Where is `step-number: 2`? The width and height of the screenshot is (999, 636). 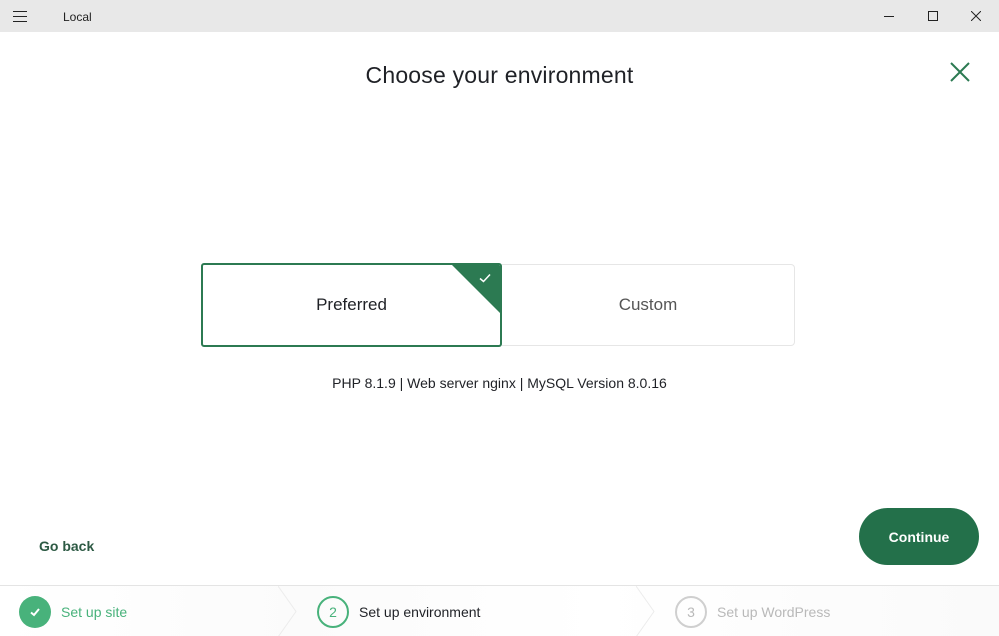
step-number: 2 is located at coordinates (333, 611).